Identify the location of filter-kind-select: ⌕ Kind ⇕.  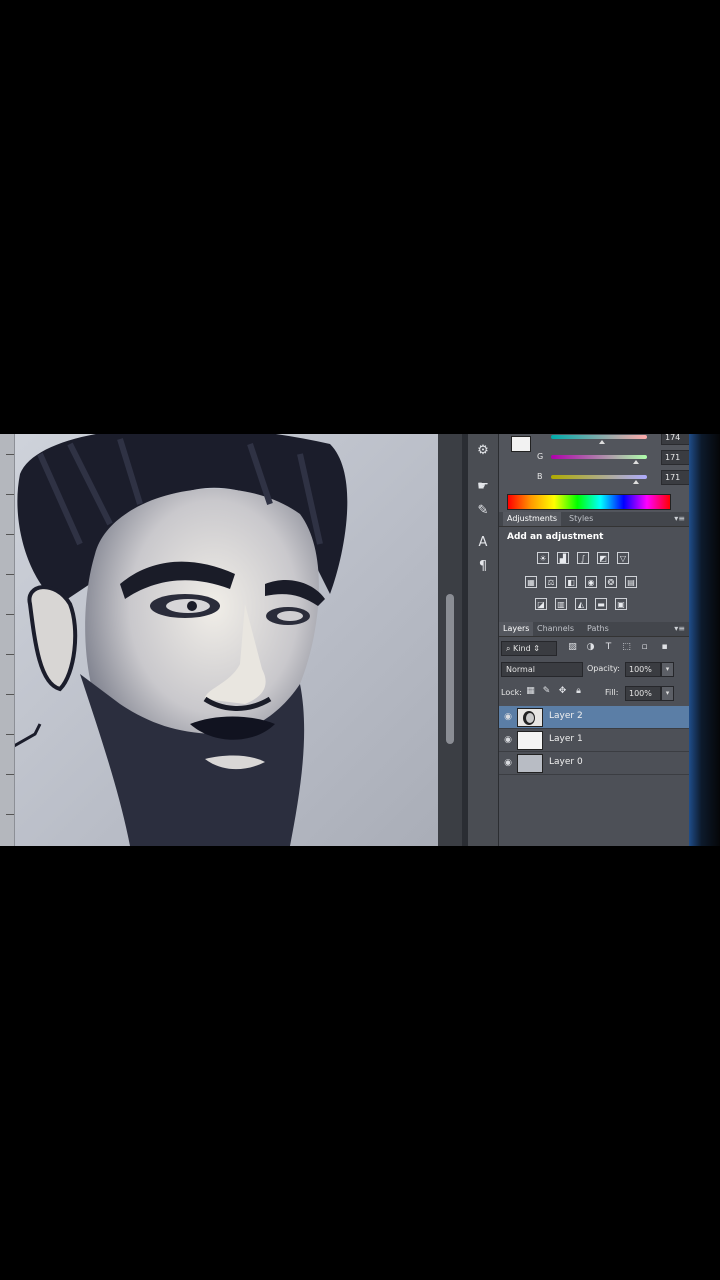
(529, 648).